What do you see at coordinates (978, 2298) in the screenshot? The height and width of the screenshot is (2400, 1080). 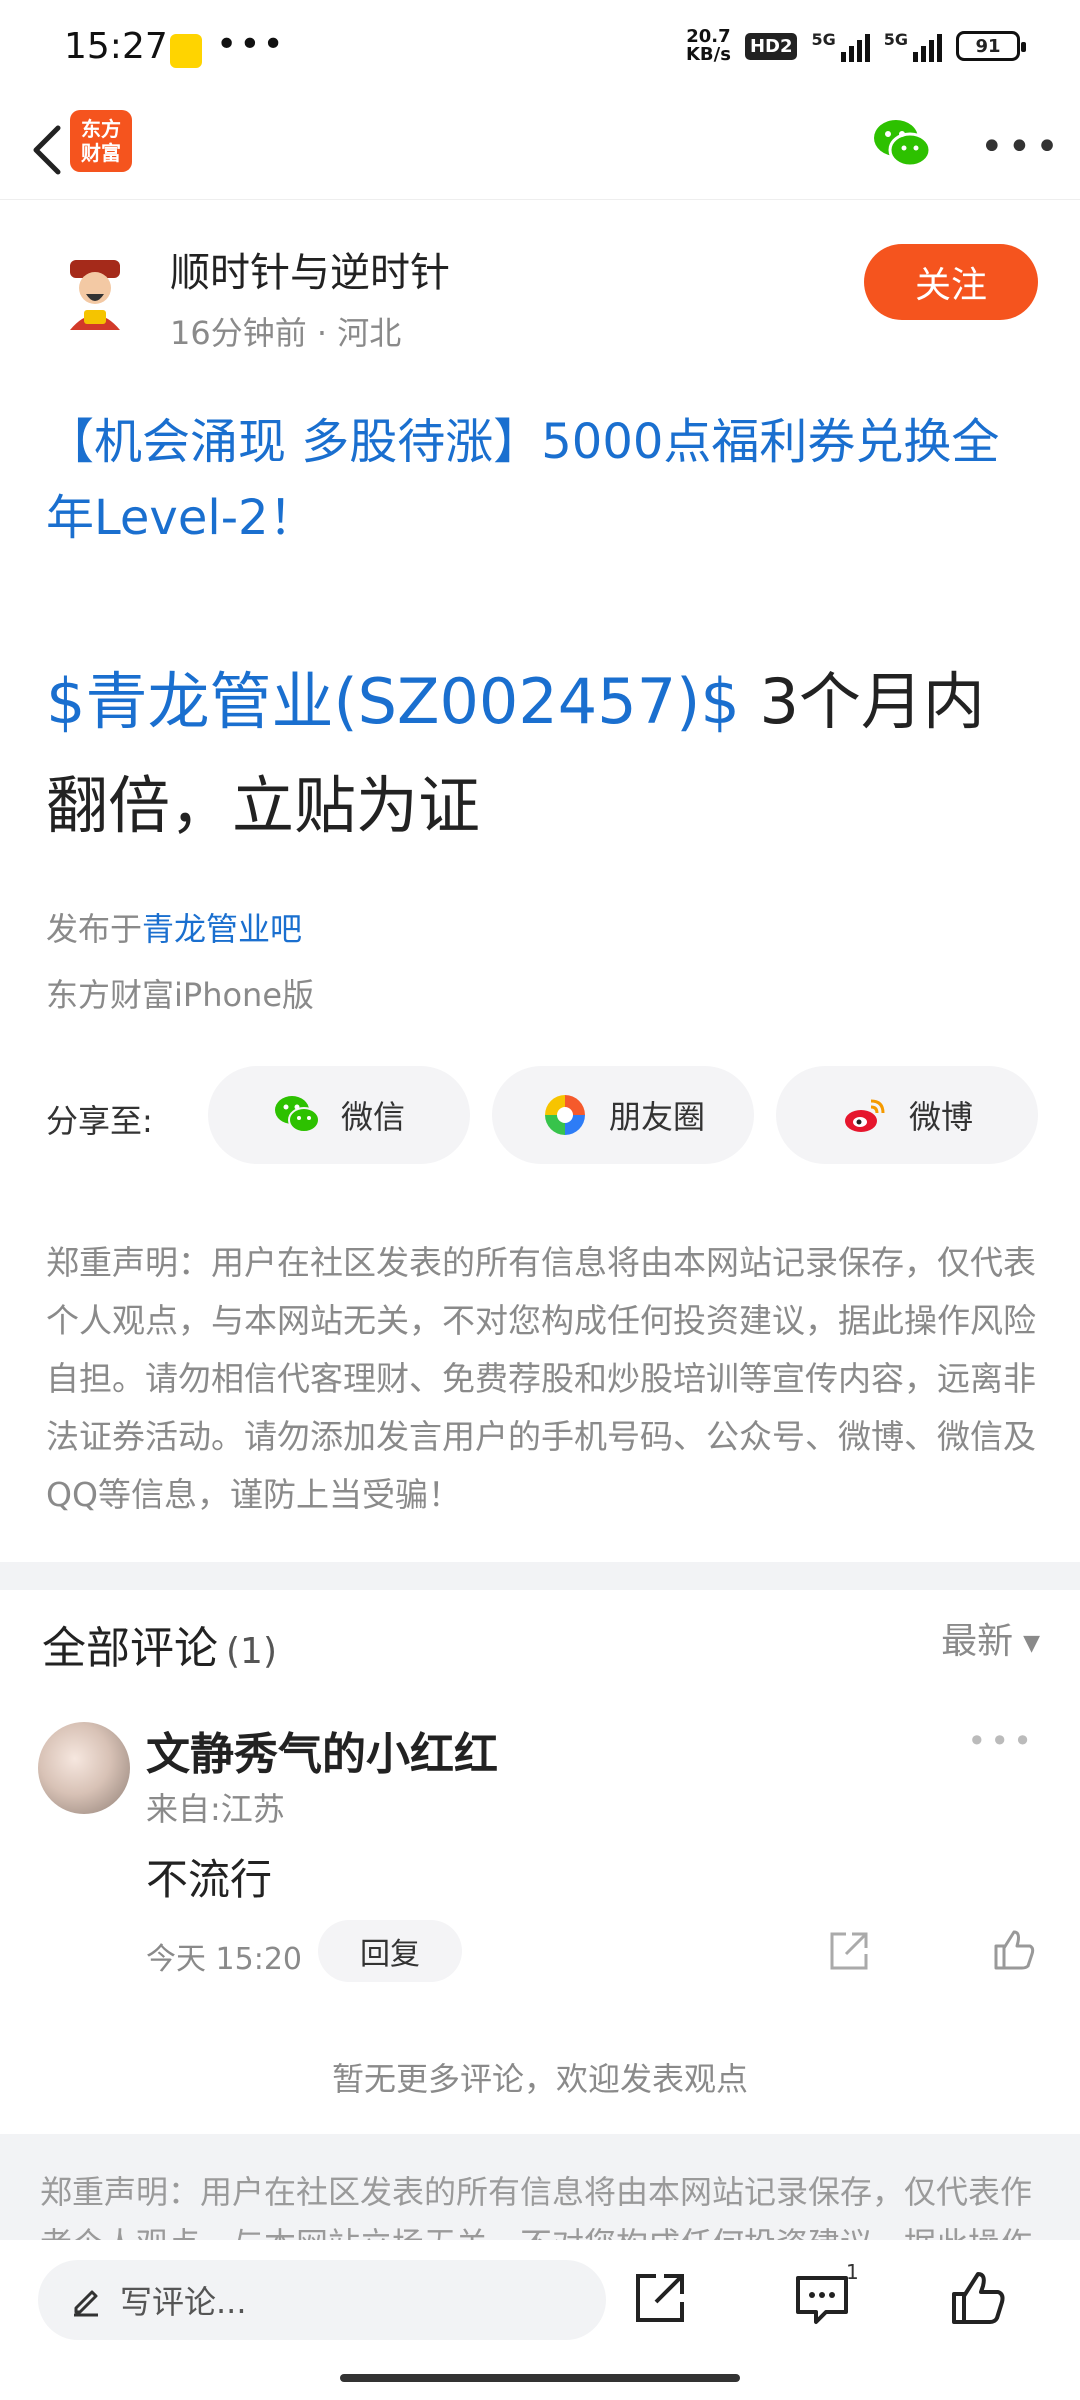 I see `like-button` at bounding box center [978, 2298].